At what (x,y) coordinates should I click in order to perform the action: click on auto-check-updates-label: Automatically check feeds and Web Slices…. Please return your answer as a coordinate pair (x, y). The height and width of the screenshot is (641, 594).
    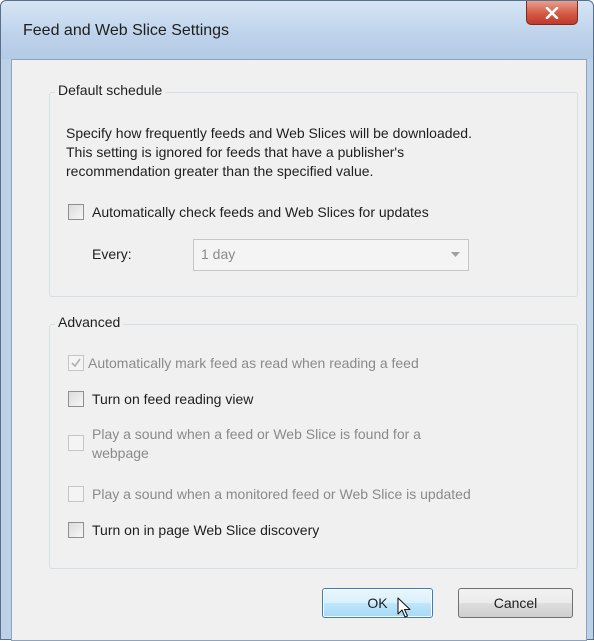
    Looking at the image, I should click on (260, 212).